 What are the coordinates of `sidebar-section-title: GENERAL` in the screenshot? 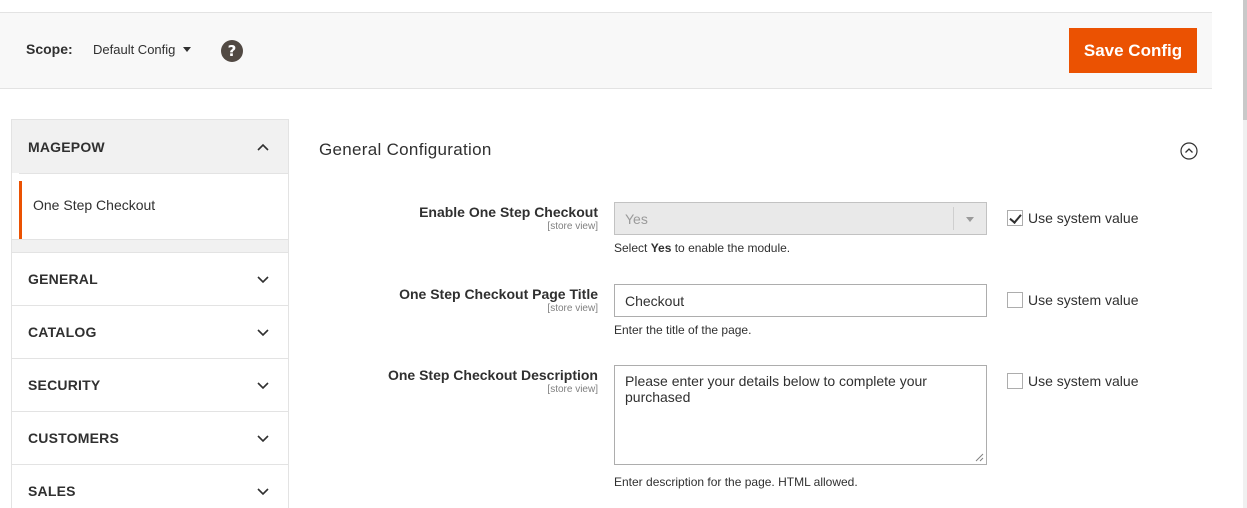 It's located at (63, 279).